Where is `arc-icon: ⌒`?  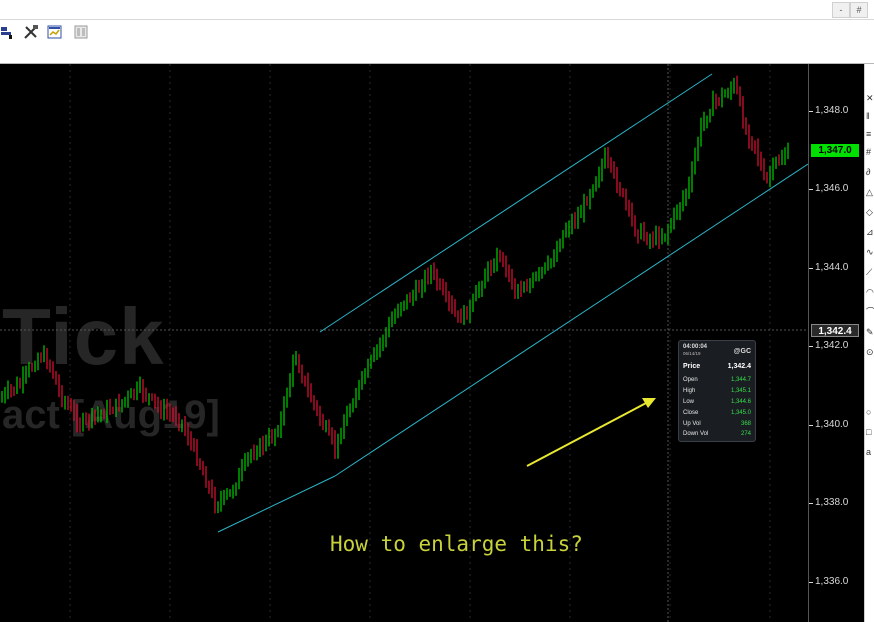 arc-icon: ⌒ is located at coordinates (870, 312).